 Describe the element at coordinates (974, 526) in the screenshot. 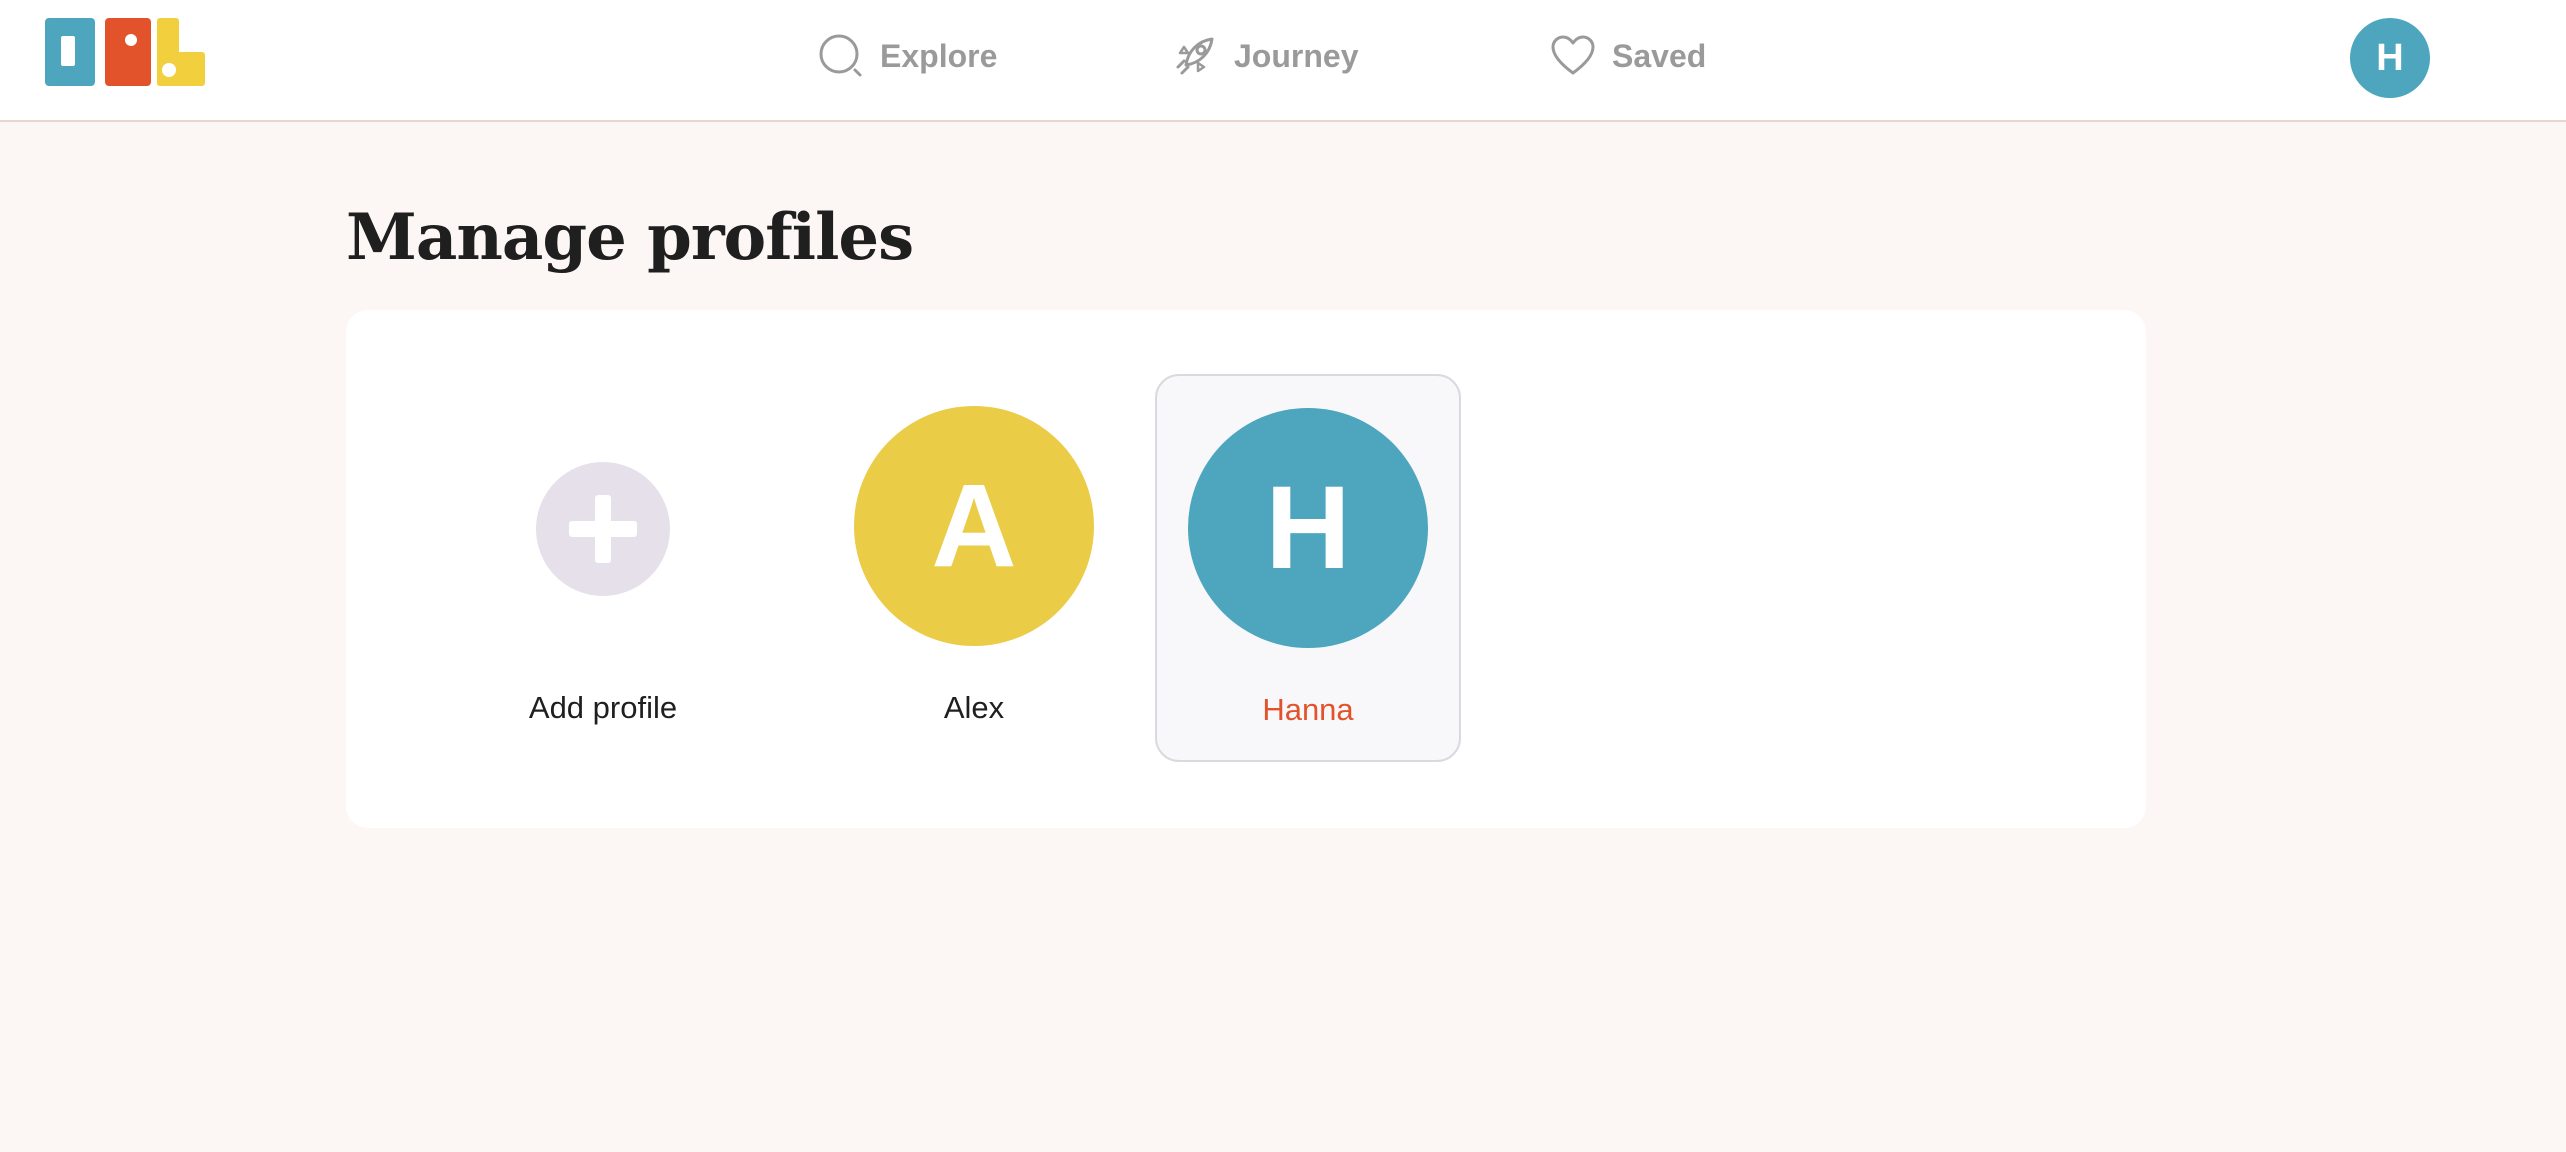

I see `profile-avatar-alex: A` at that location.